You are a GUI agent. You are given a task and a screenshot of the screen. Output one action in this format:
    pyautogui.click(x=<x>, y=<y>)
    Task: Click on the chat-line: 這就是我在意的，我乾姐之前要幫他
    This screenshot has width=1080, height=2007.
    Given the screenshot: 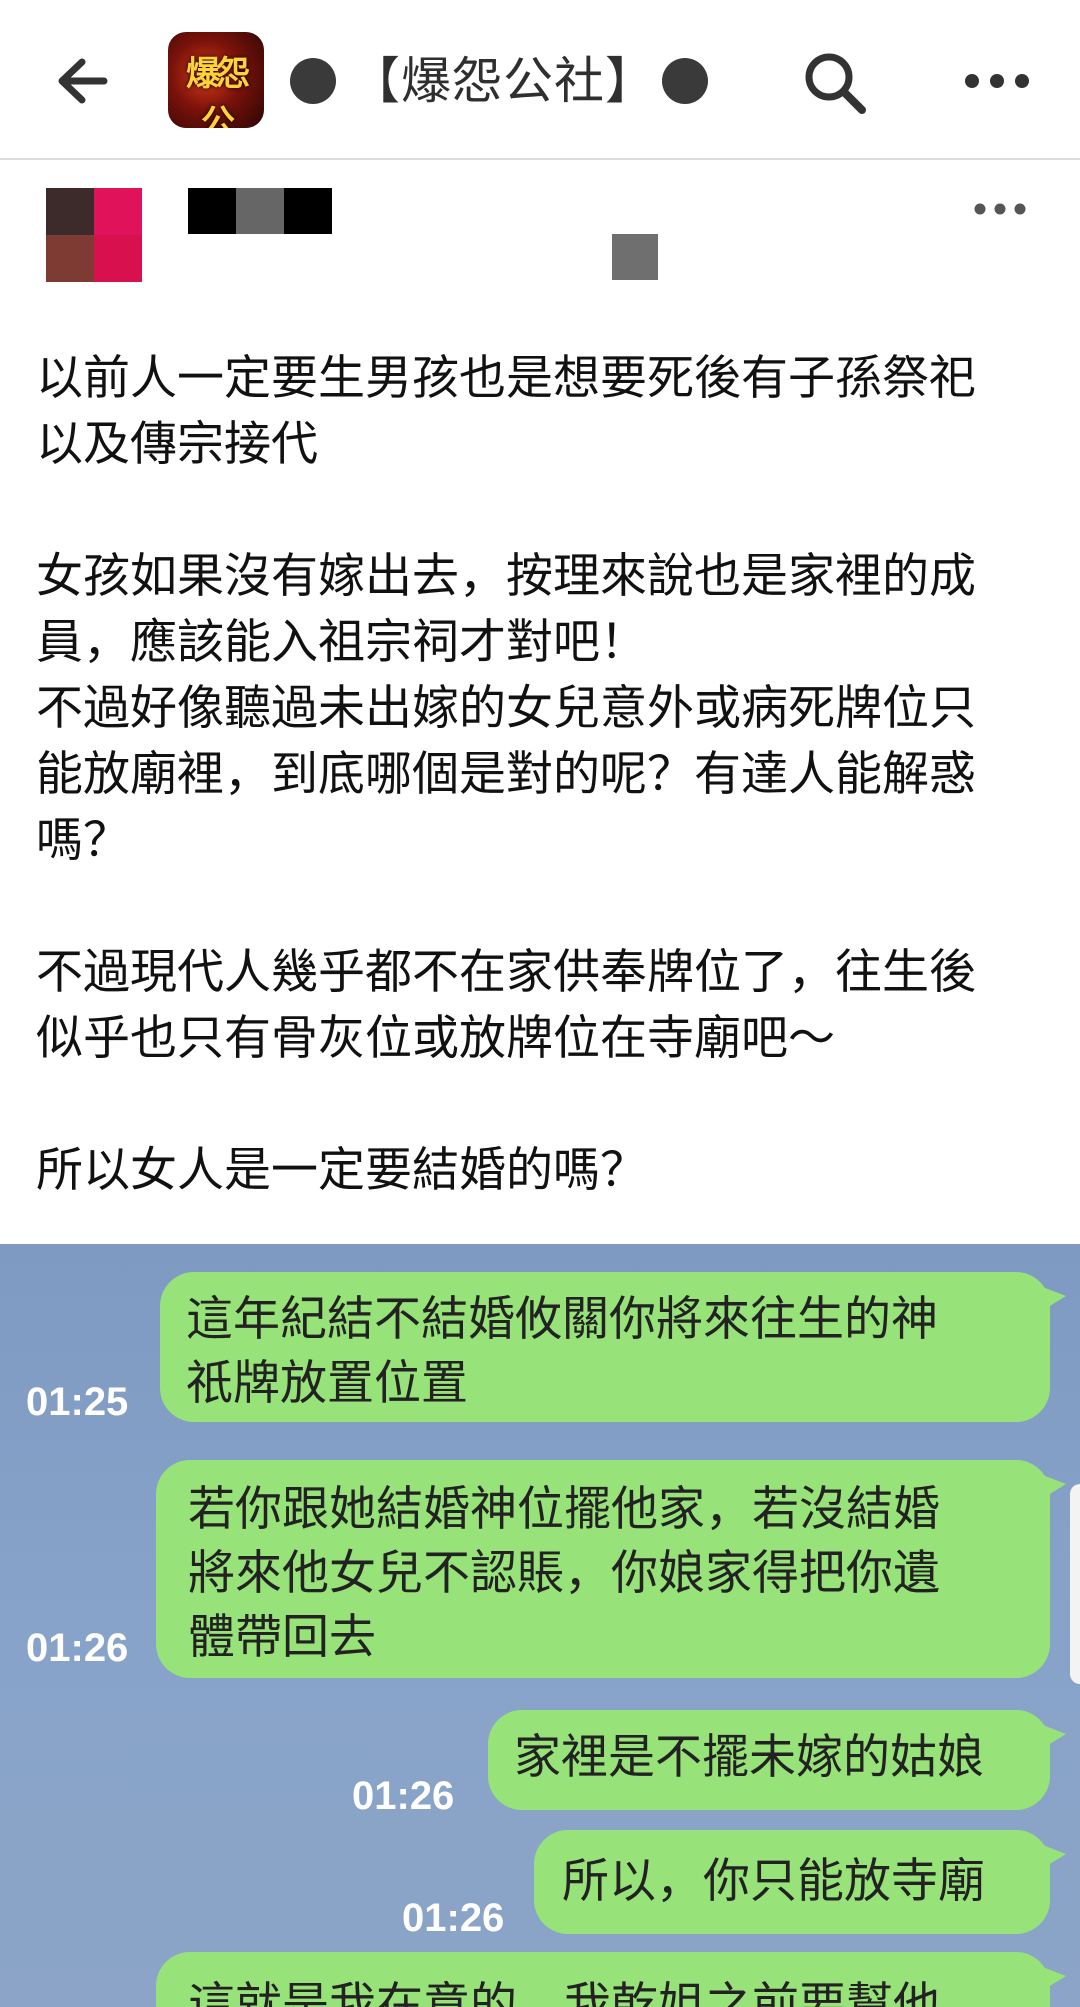 What is the action you would take?
    pyautogui.click(x=564, y=1992)
    